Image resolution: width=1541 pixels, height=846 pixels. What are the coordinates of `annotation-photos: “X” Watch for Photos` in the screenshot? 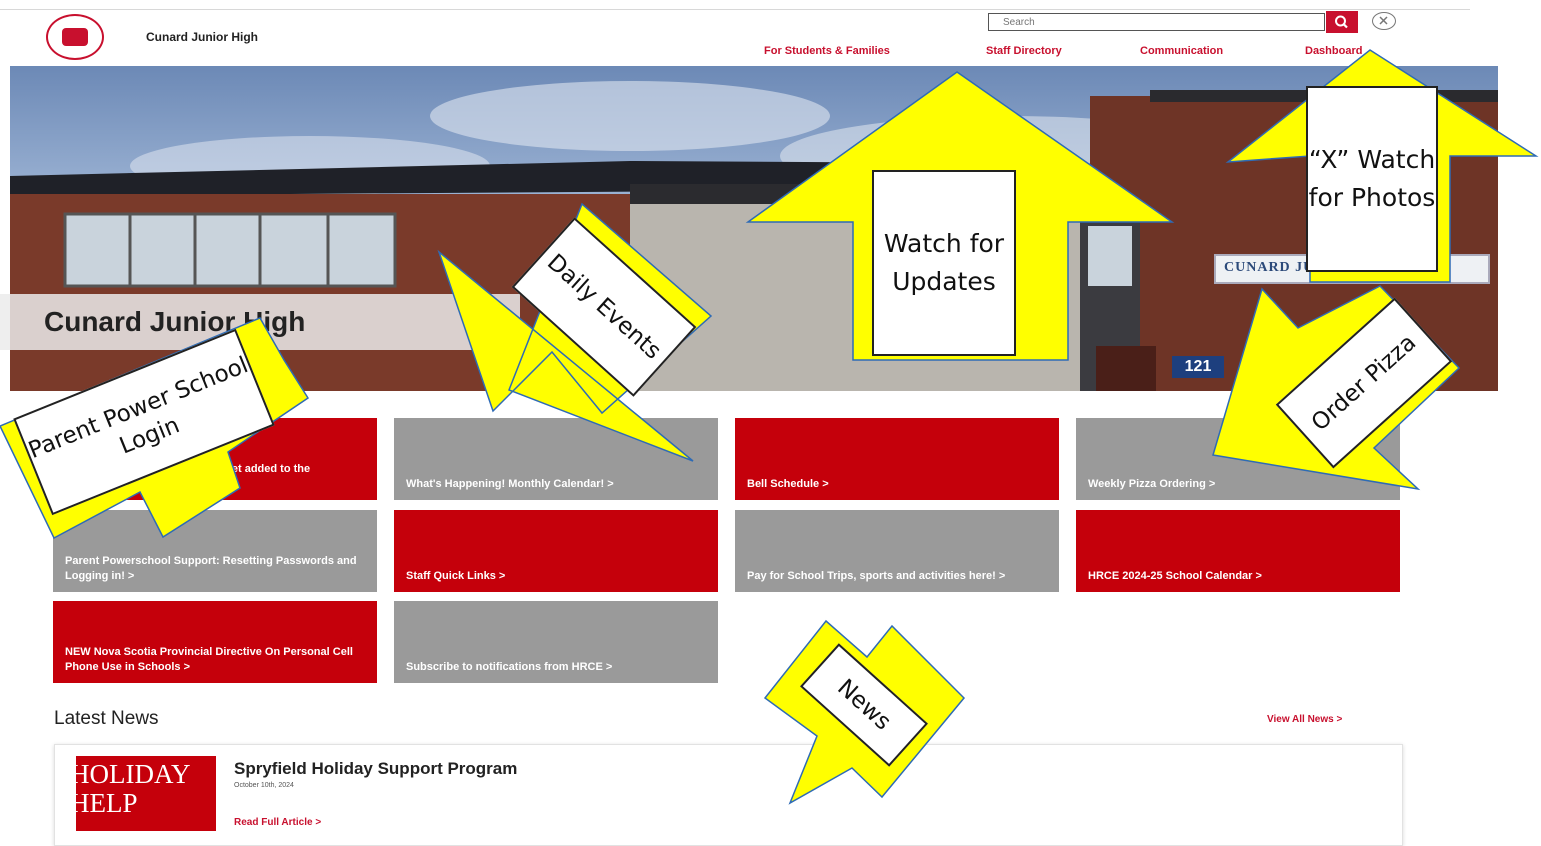 It's located at (1372, 179).